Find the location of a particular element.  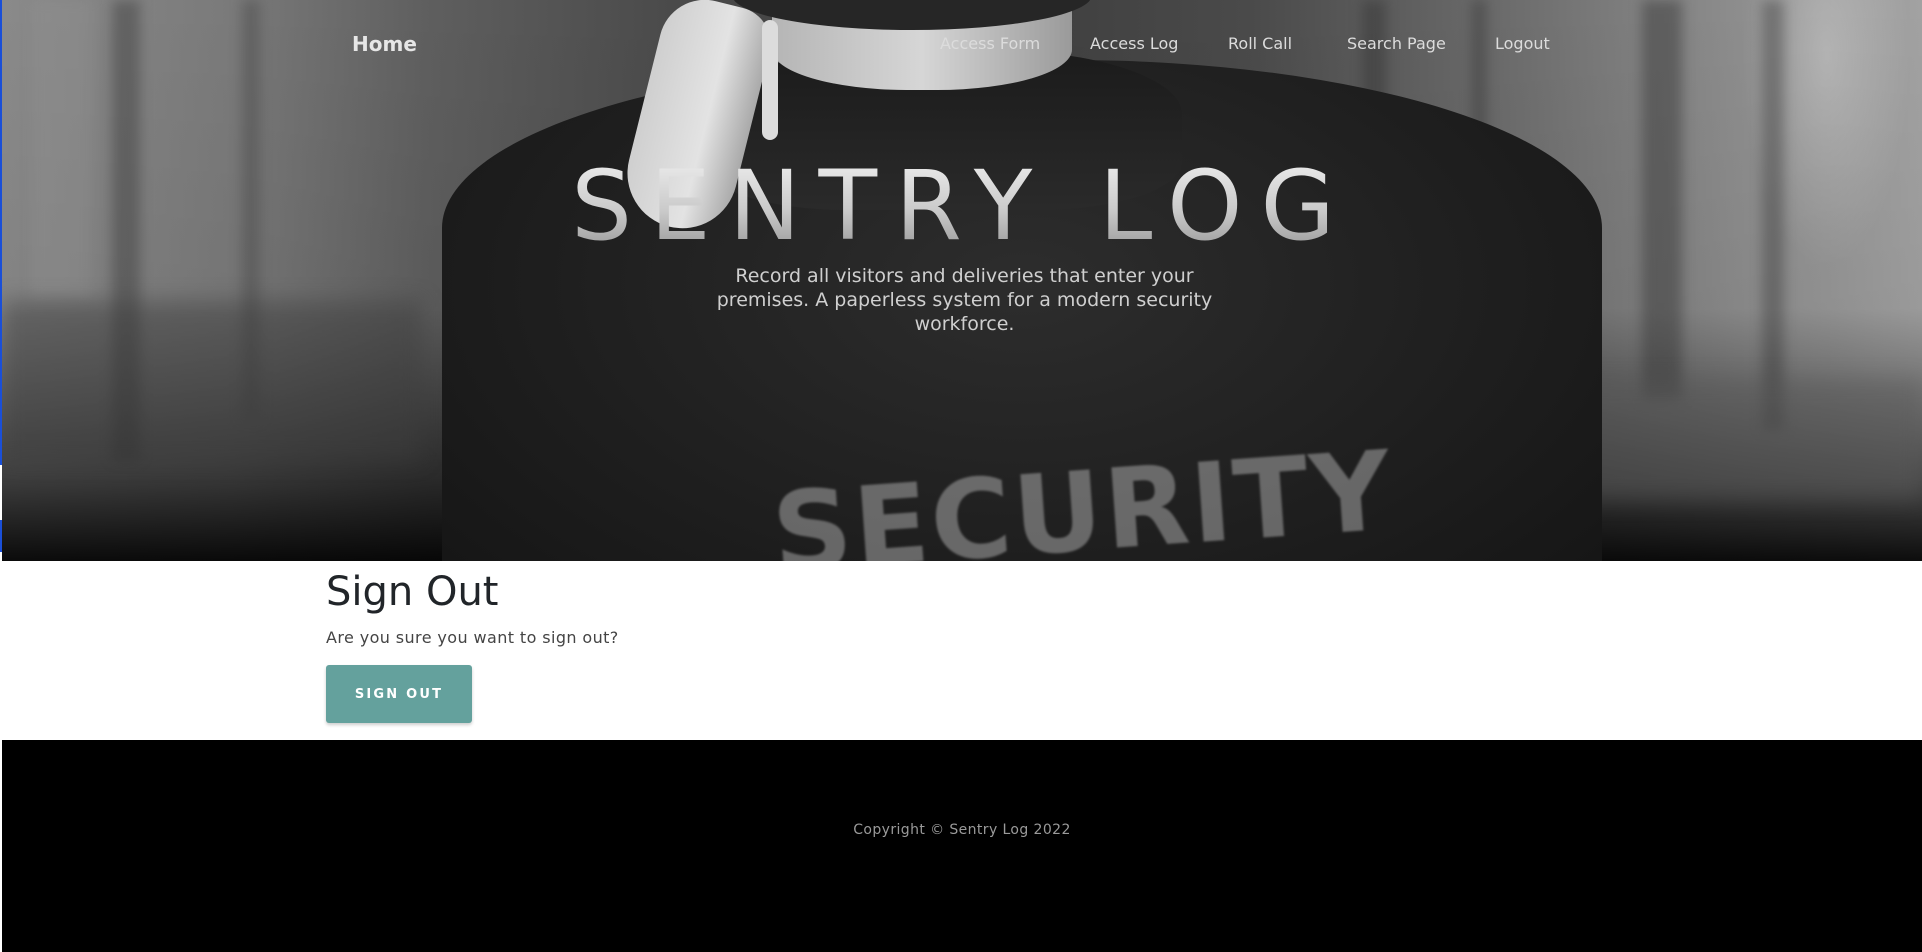

copyright-text: Copyright © Sentry Log 2022 is located at coordinates (962, 830).